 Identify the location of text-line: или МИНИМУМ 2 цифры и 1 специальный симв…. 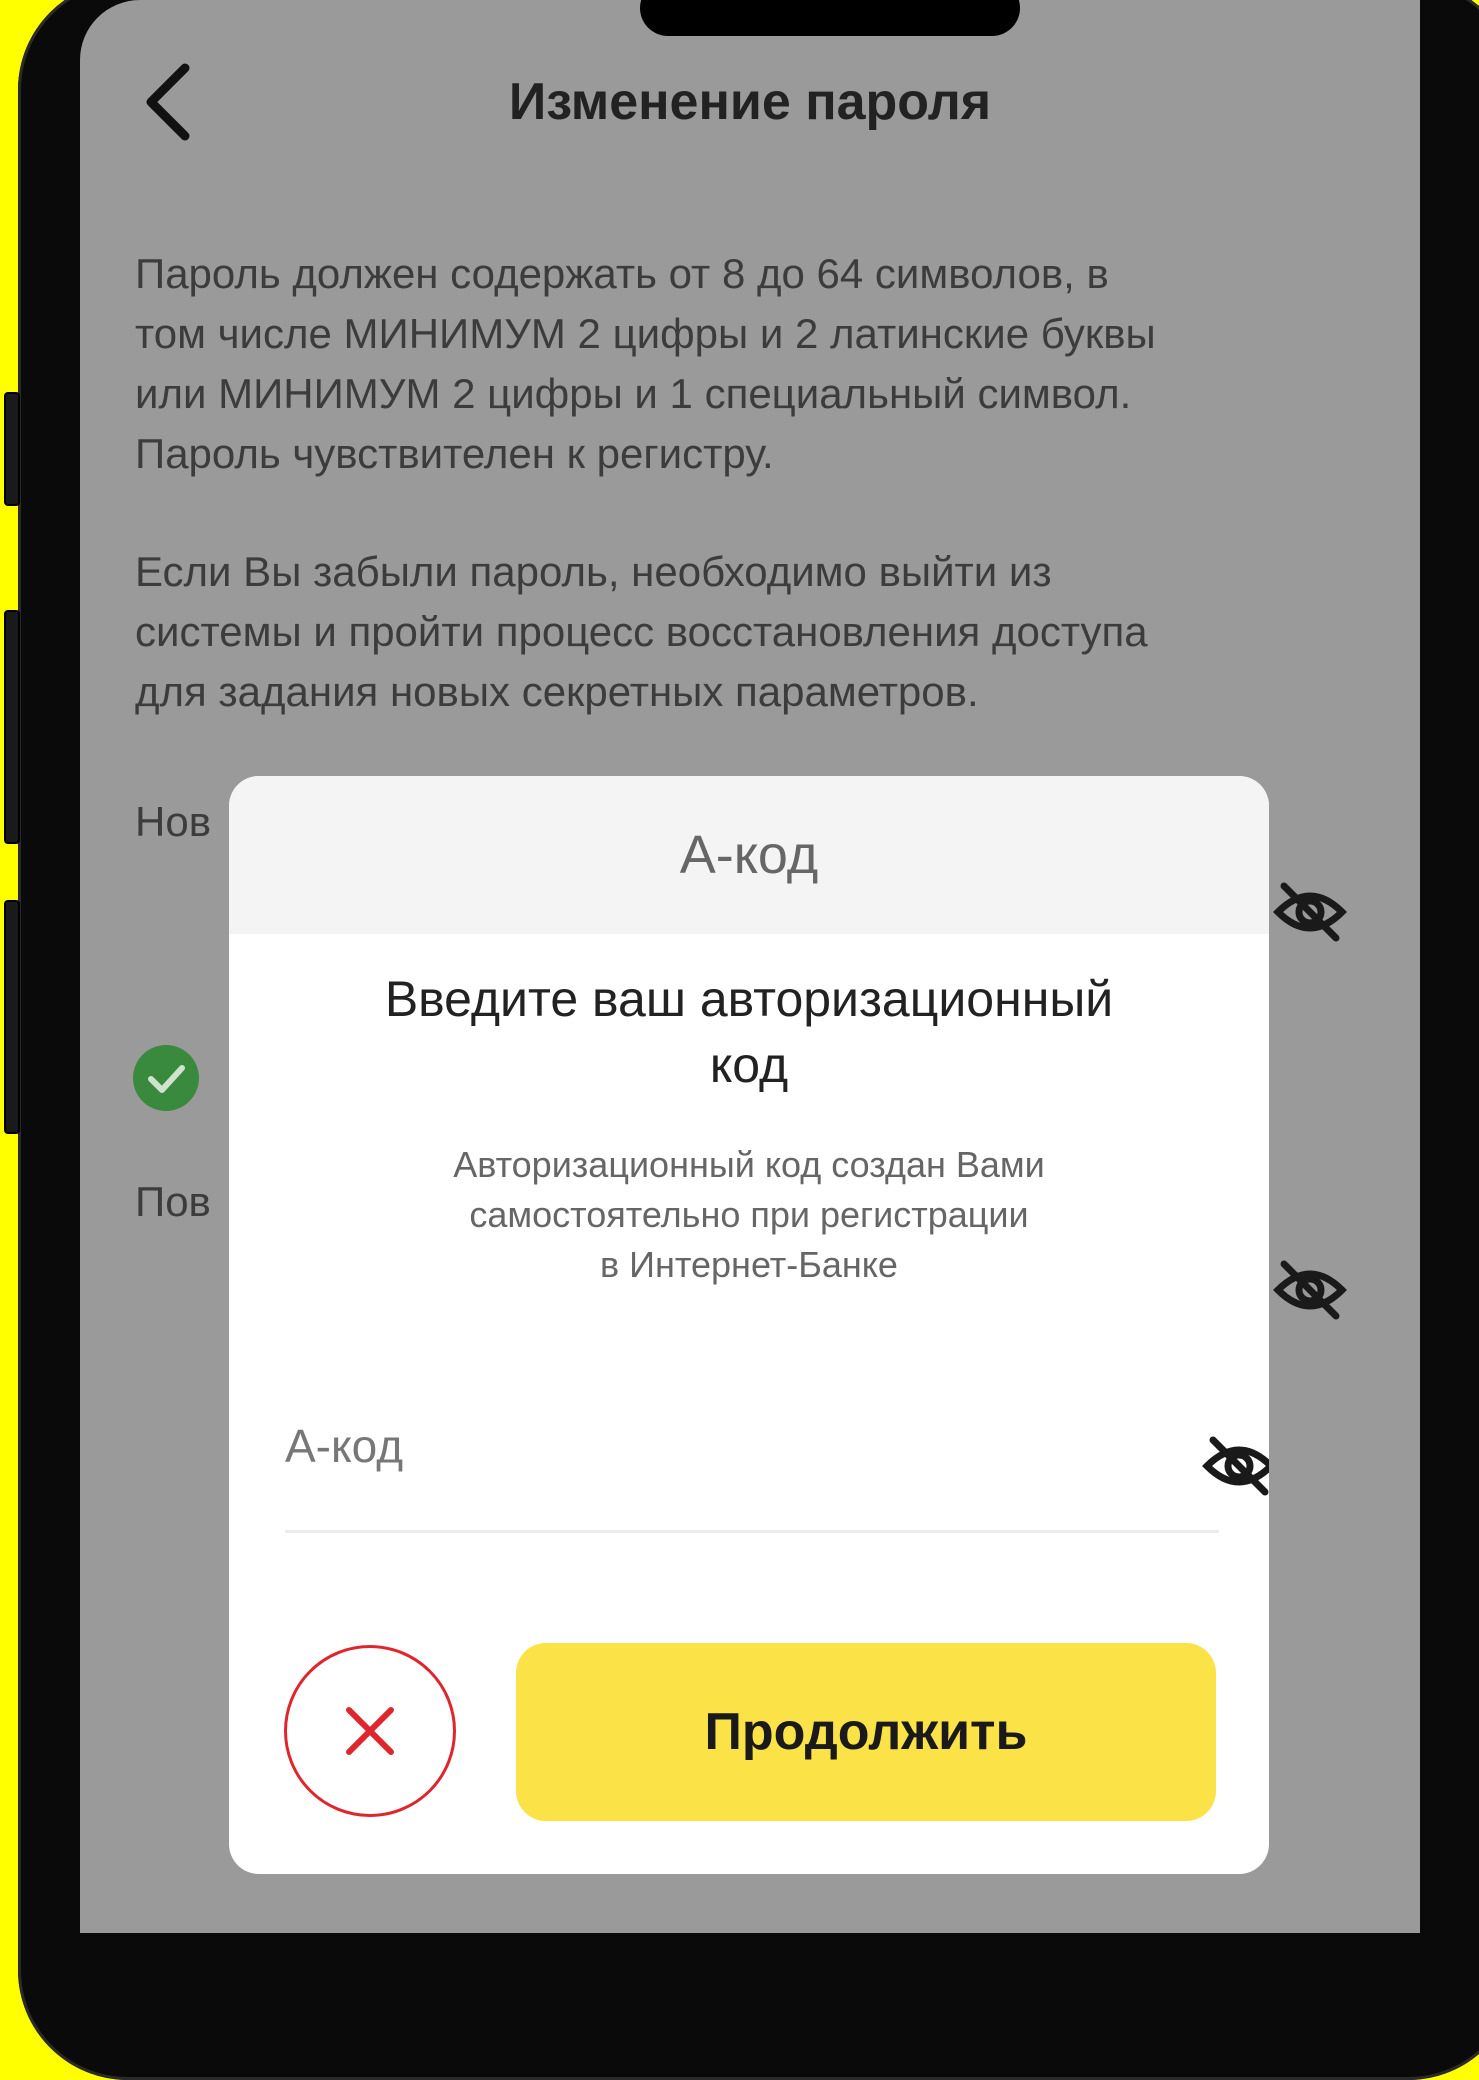
(633, 393).